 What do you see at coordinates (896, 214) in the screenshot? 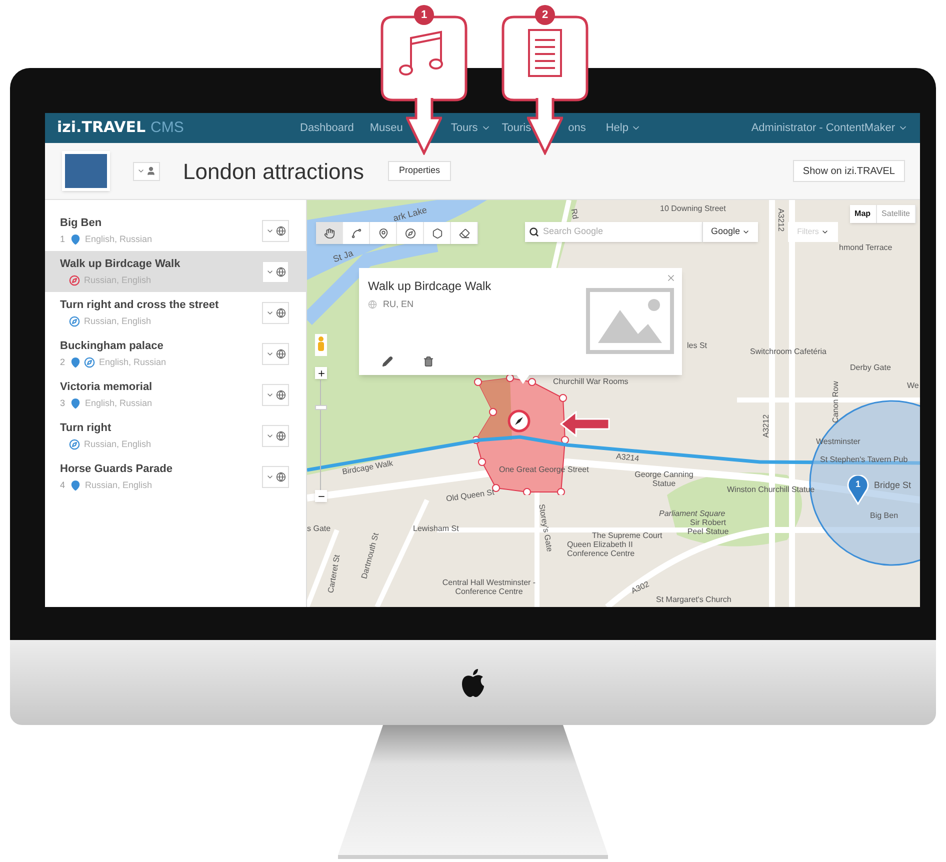
I see `map-type-tab: Satellite` at bounding box center [896, 214].